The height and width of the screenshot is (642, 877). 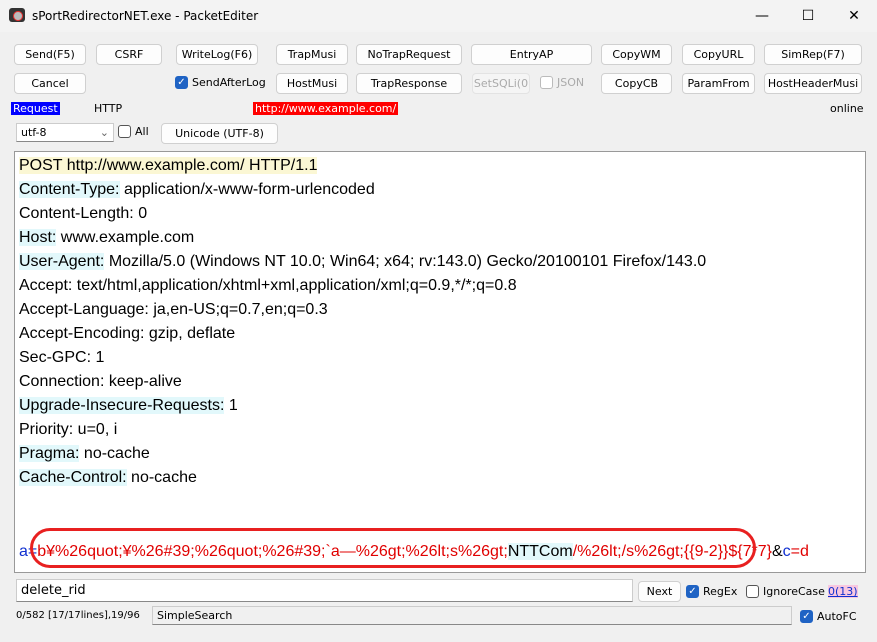 I want to click on sim-rep-button: SimRep(F7), so click(x=813, y=54).